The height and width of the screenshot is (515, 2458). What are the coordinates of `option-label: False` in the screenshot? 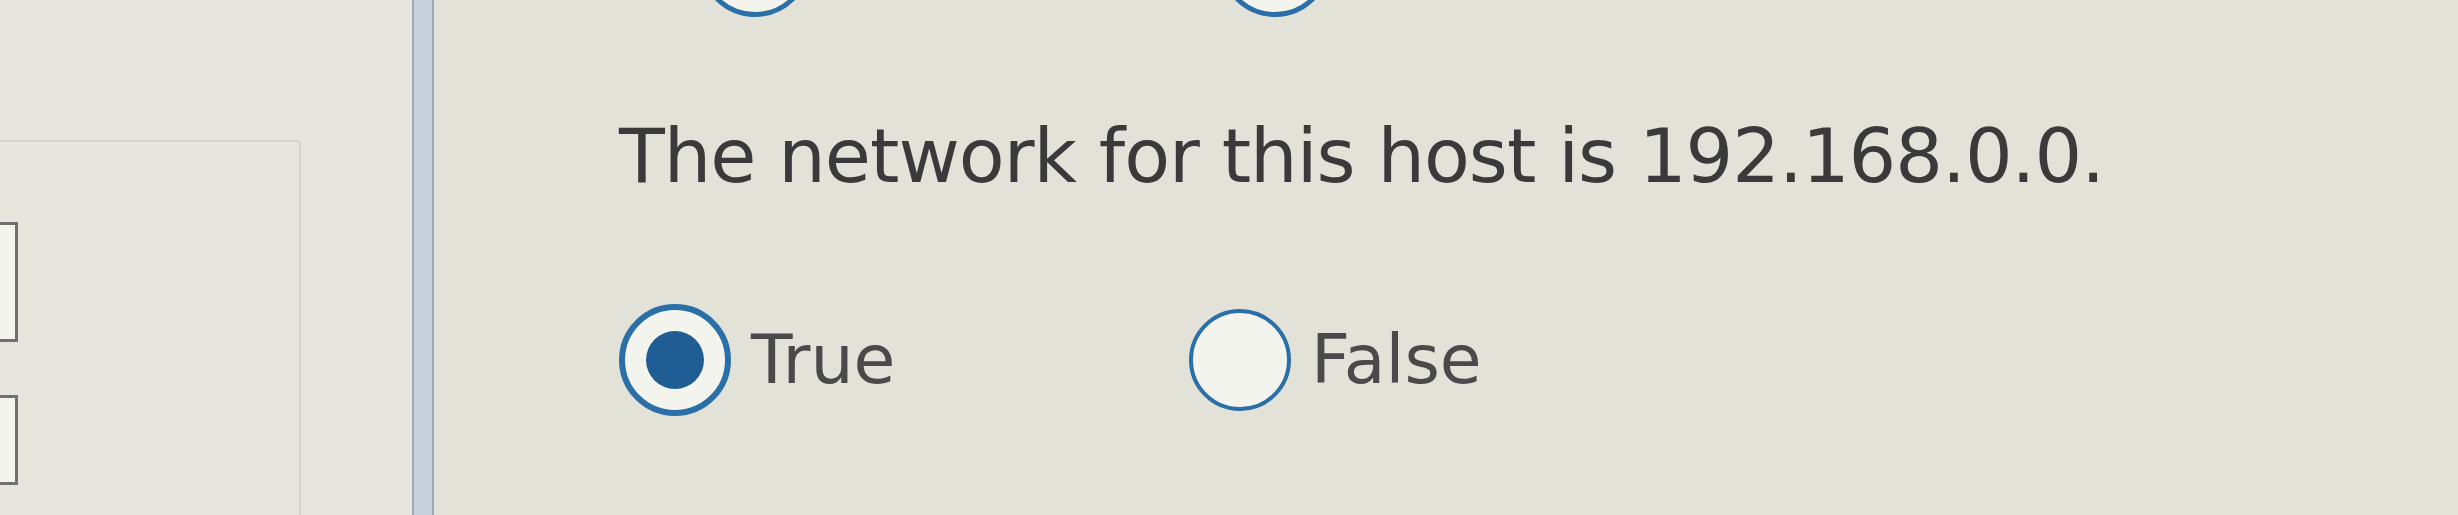 It's located at (1396, 360).